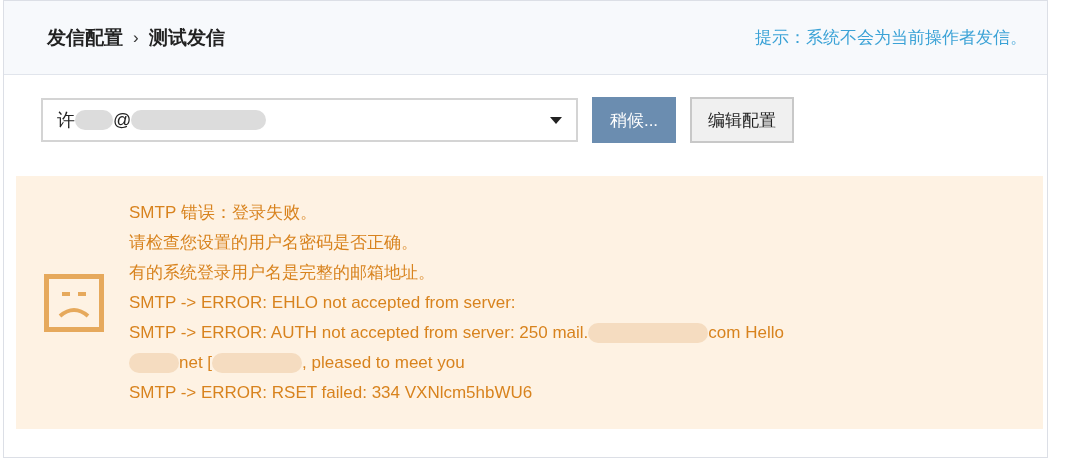 The height and width of the screenshot is (466, 1065). I want to click on error-line: 有的系统登录用户名是完整的邮箱地址。, so click(282, 272).